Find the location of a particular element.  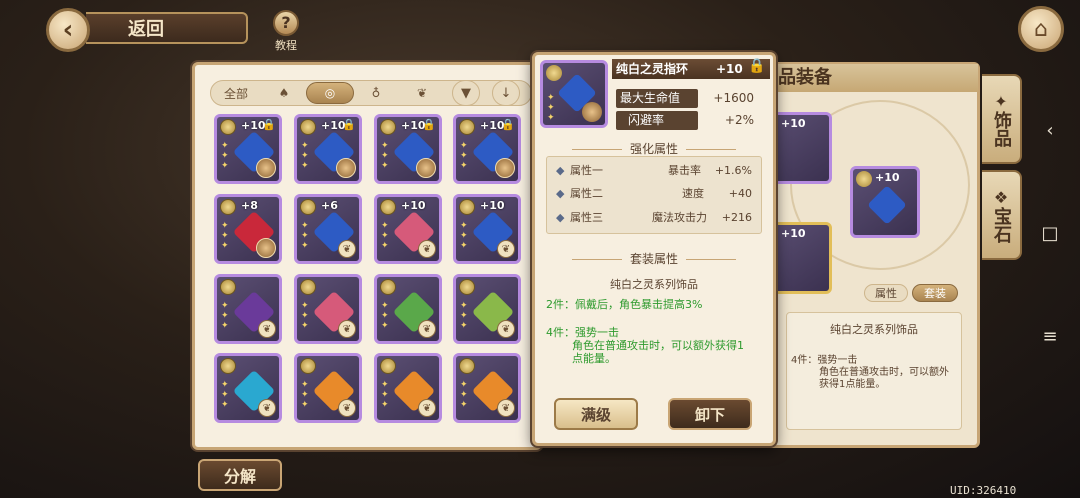

sub-stat-row: ◆ 属性二 速度 +40 is located at coordinates (654, 194).